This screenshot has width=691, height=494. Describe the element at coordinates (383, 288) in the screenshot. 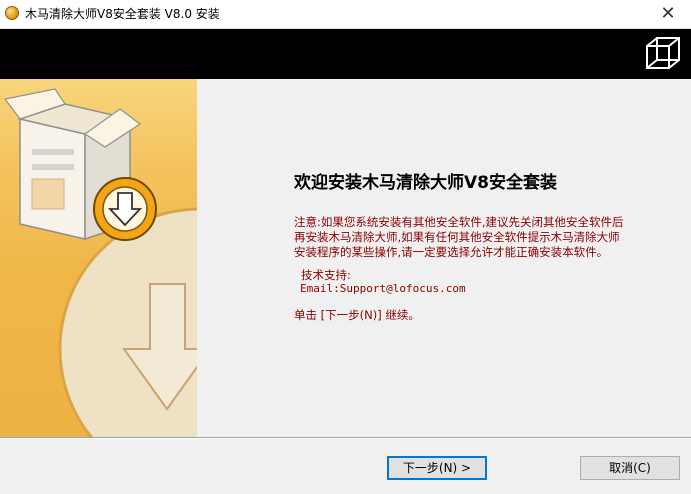

I see `support-email: Email:Support@lofocus.com` at that location.